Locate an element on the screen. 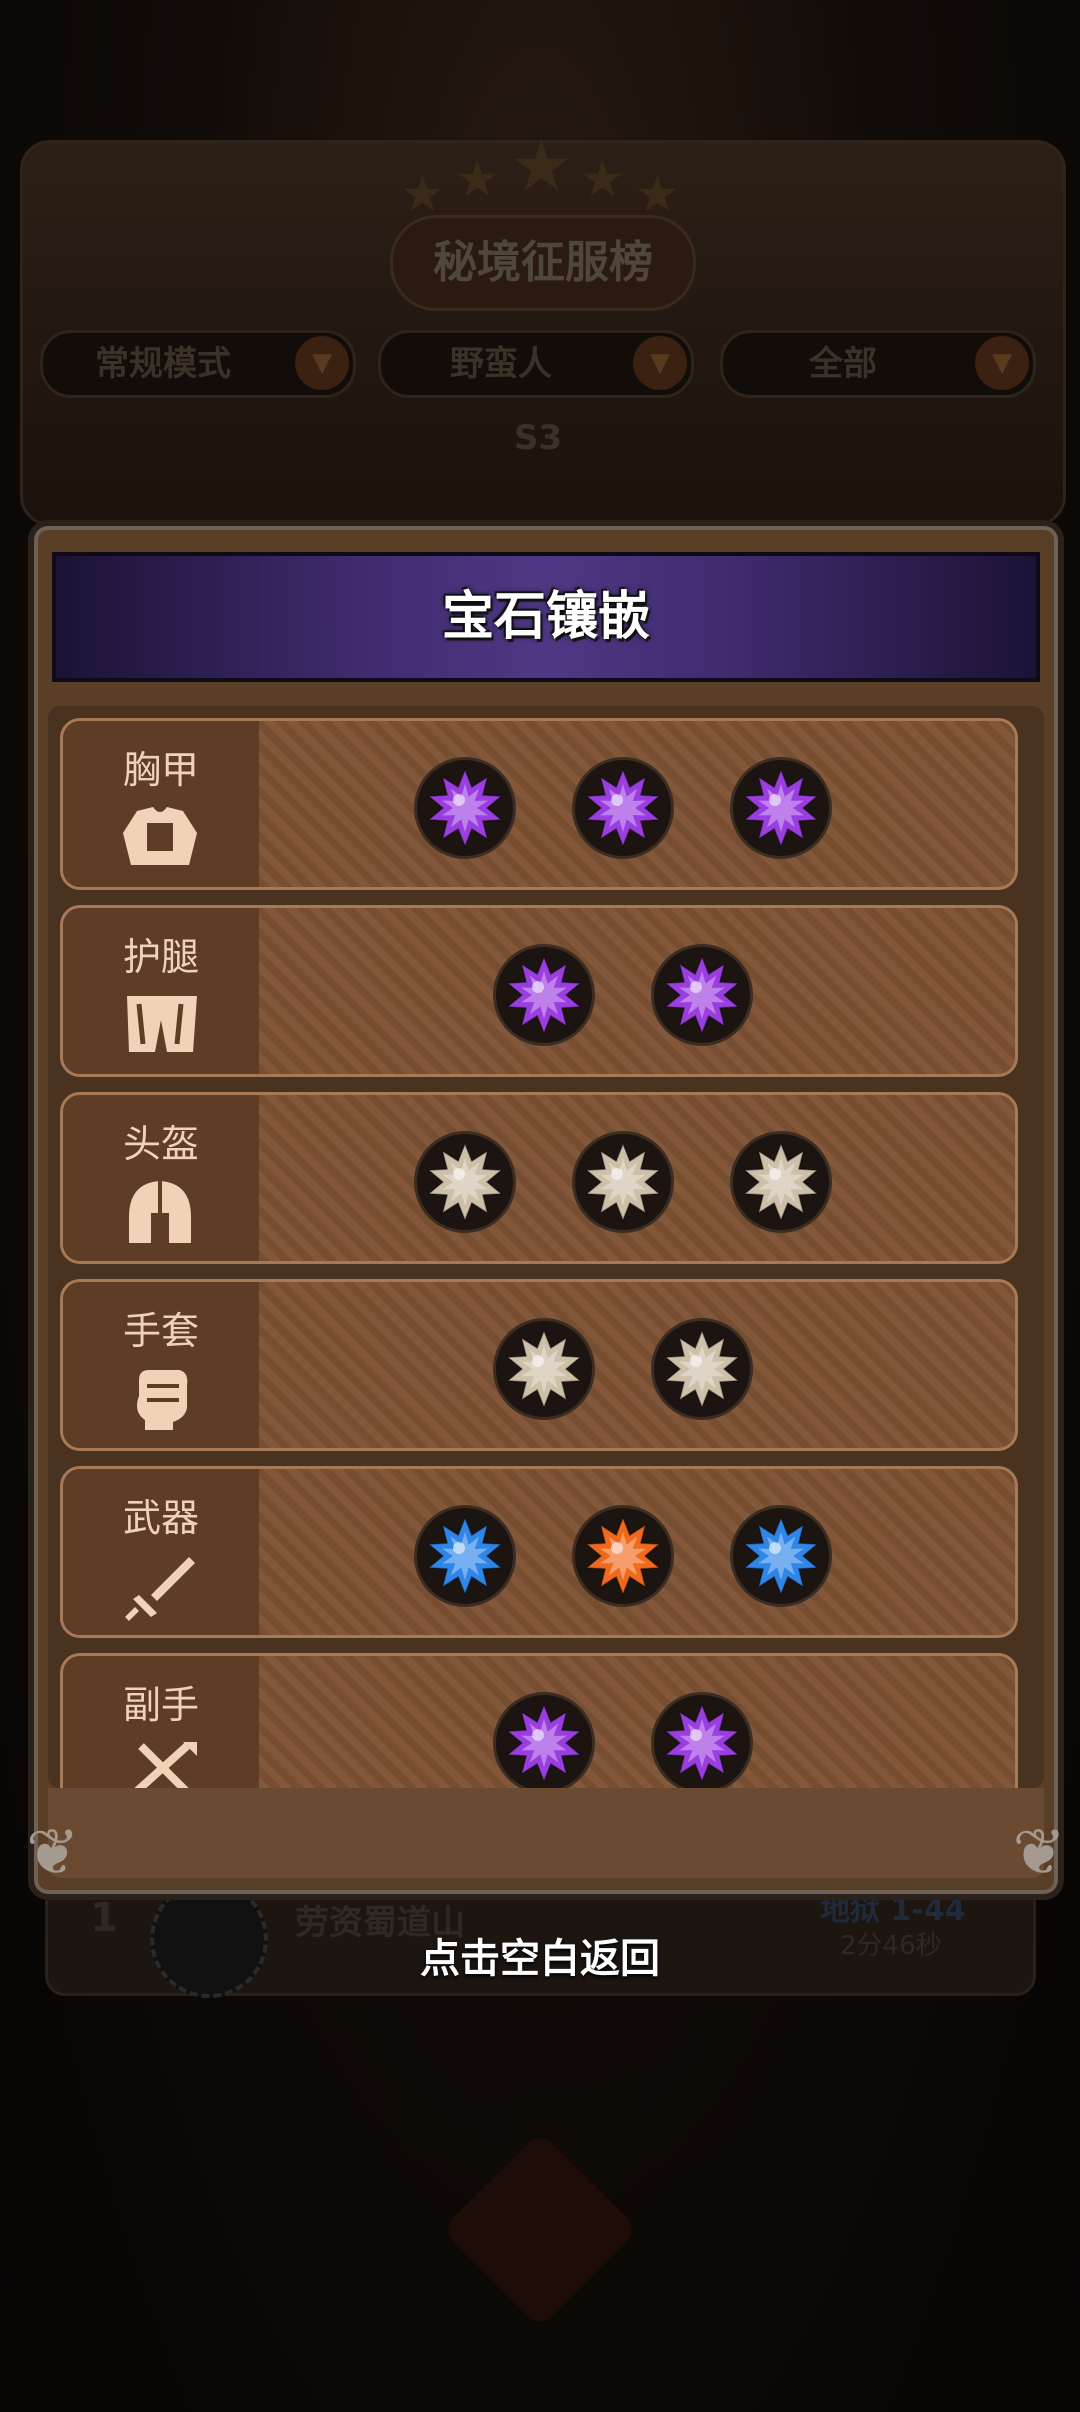 The width and height of the screenshot is (1080, 2412). equipment-row: 护腿 is located at coordinates (539, 991).